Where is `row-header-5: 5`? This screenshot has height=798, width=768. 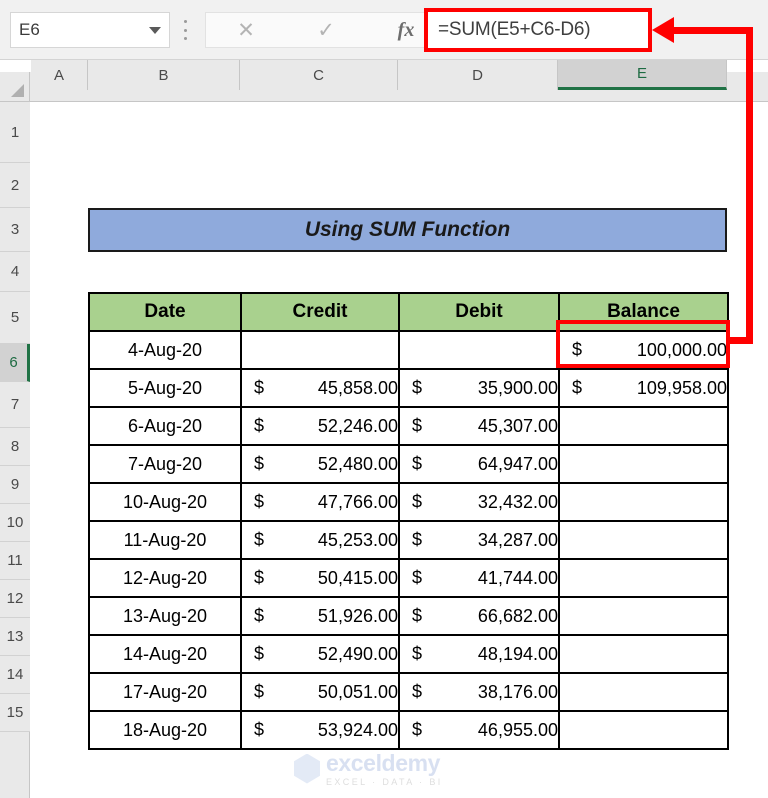 row-header-5: 5 is located at coordinates (15, 318).